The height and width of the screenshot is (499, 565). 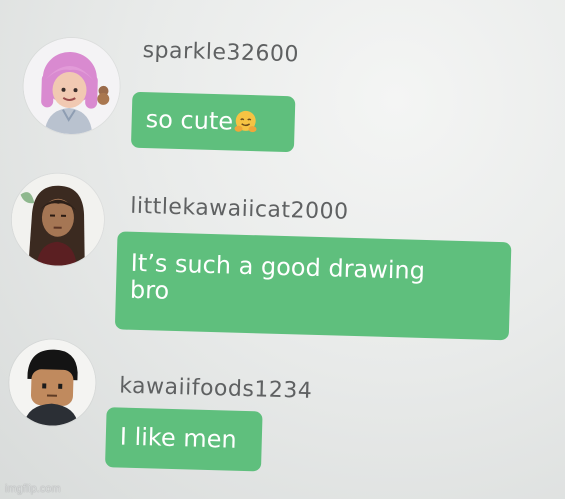 What do you see at coordinates (178, 438) in the screenshot?
I see `message-text: I like men` at bounding box center [178, 438].